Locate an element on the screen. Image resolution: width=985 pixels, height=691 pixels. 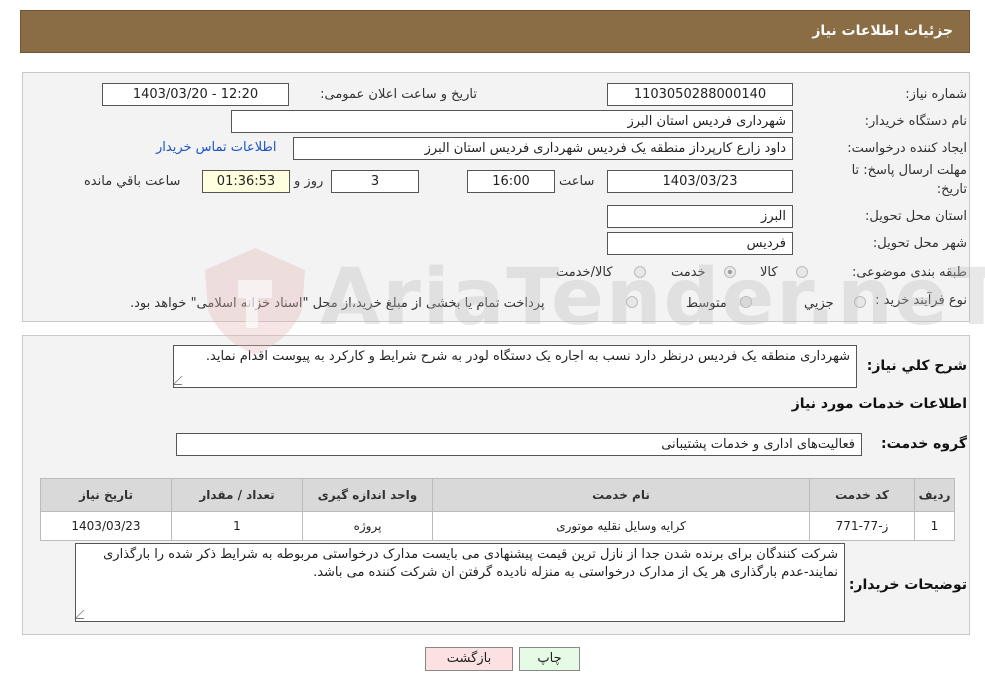
buyer-contact-link: اطلاعات تماس خریدار is located at coordinates (216, 147).